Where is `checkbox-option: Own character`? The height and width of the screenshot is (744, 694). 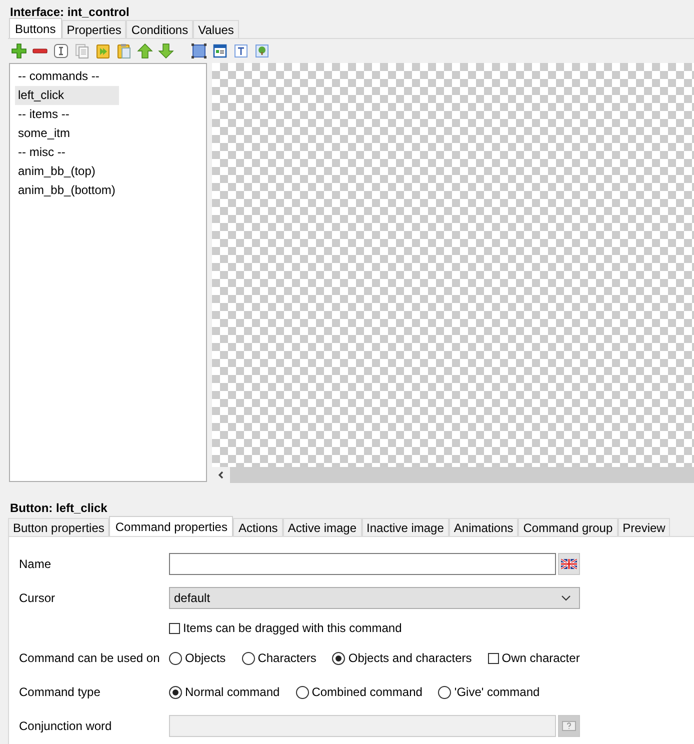
checkbox-option: Own character is located at coordinates (534, 658).